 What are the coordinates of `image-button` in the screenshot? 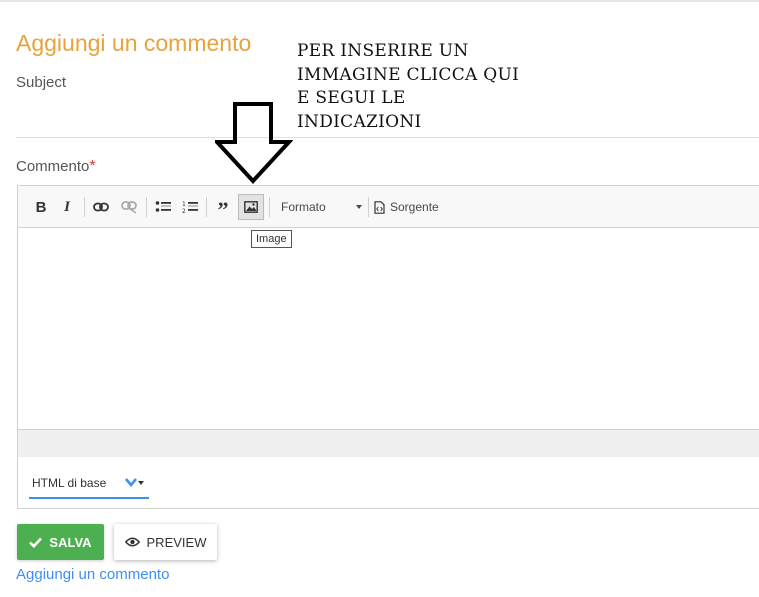 It's located at (251, 207).